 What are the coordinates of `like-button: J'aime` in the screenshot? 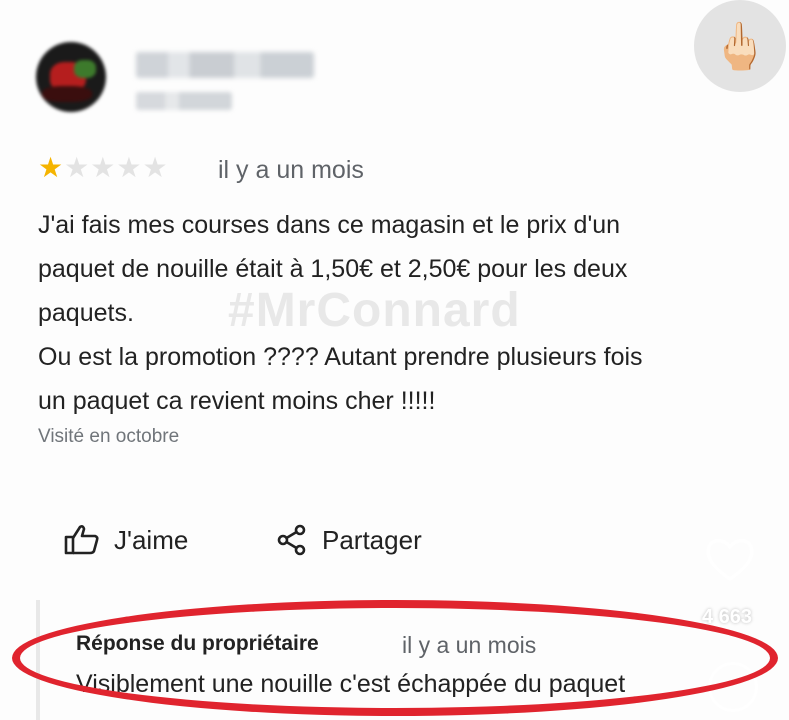 It's located at (126, 540).